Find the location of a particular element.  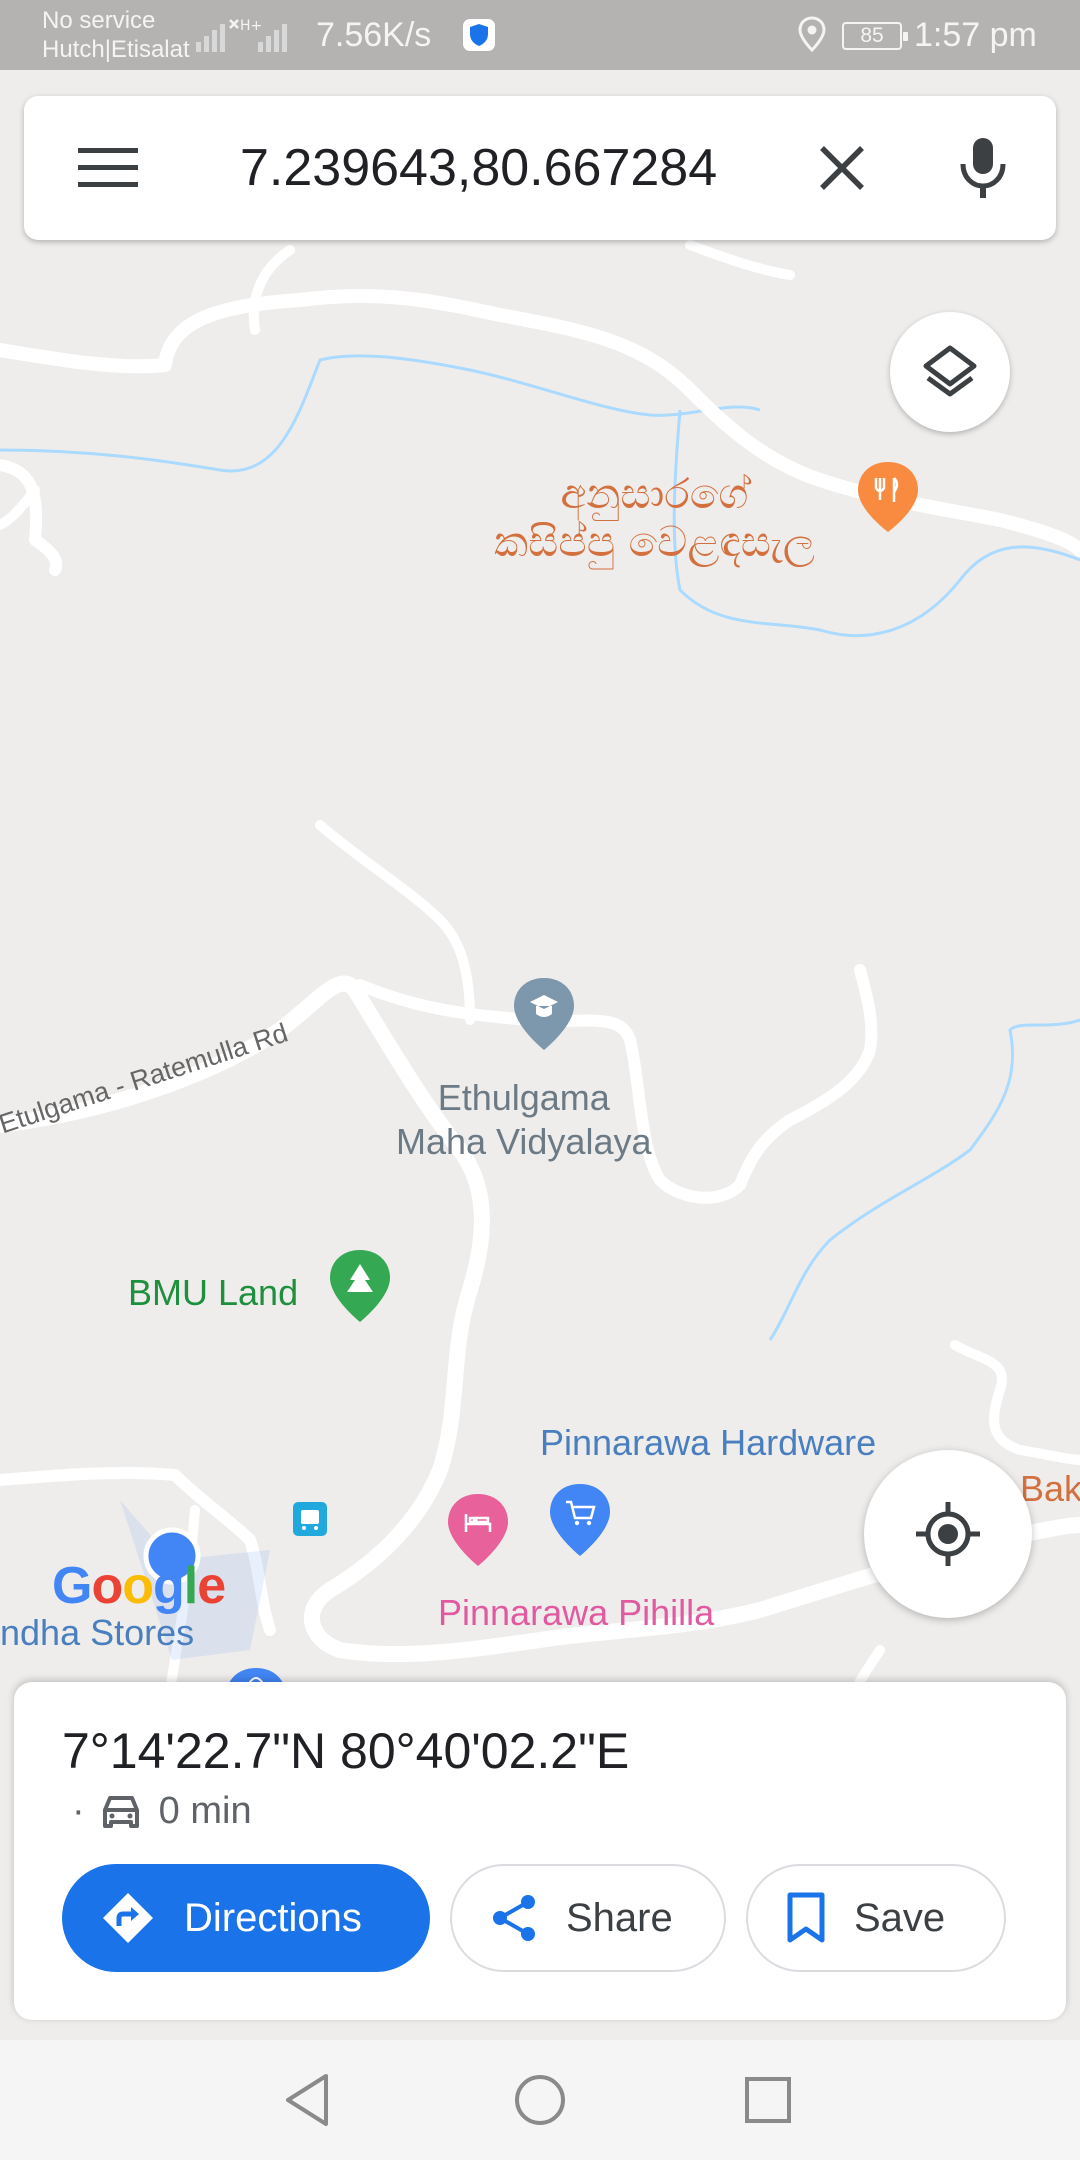

carrier-line-1: No service is located at coordinates (99, 20).